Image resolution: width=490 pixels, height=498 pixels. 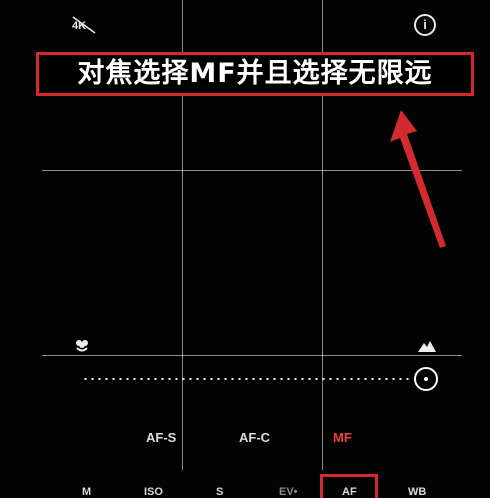 What do you see at coordinates (349, 492) in the screenshot?
I see `mode-af: AF` at bounding box center [349, 492].